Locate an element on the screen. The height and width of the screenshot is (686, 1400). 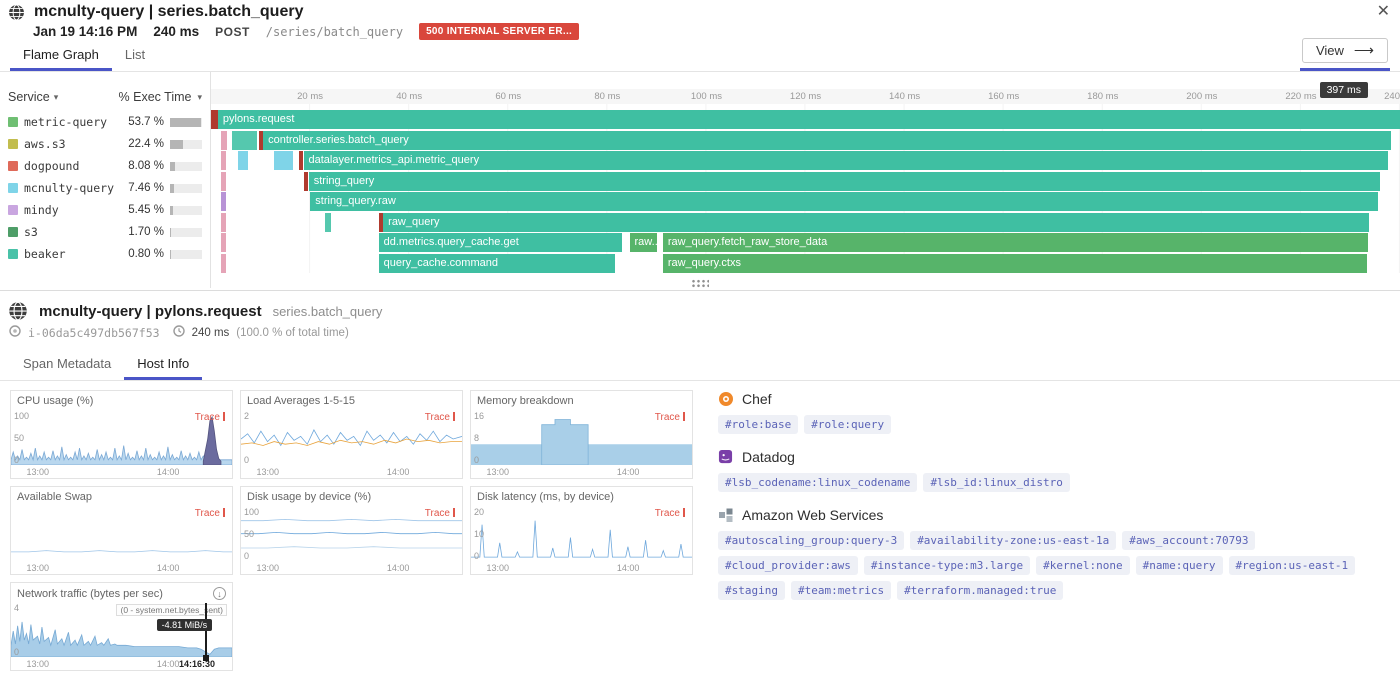
service-exec-pct: 1.70 % is located at coordinates (146, 232).